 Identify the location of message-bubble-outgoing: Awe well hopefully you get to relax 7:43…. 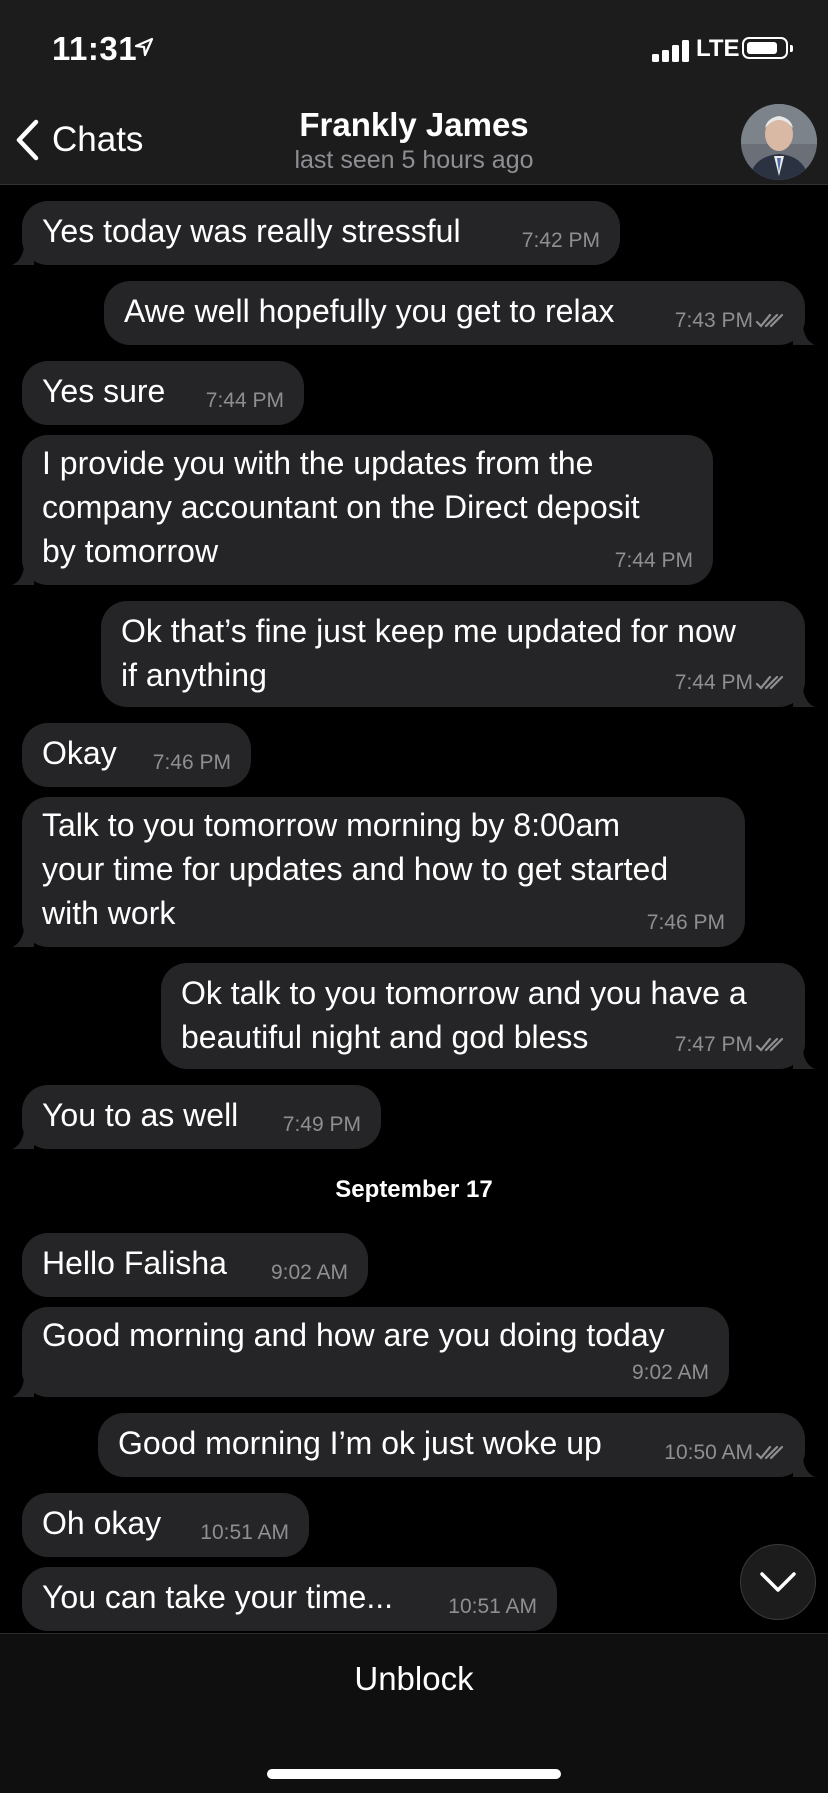
(459, 313).